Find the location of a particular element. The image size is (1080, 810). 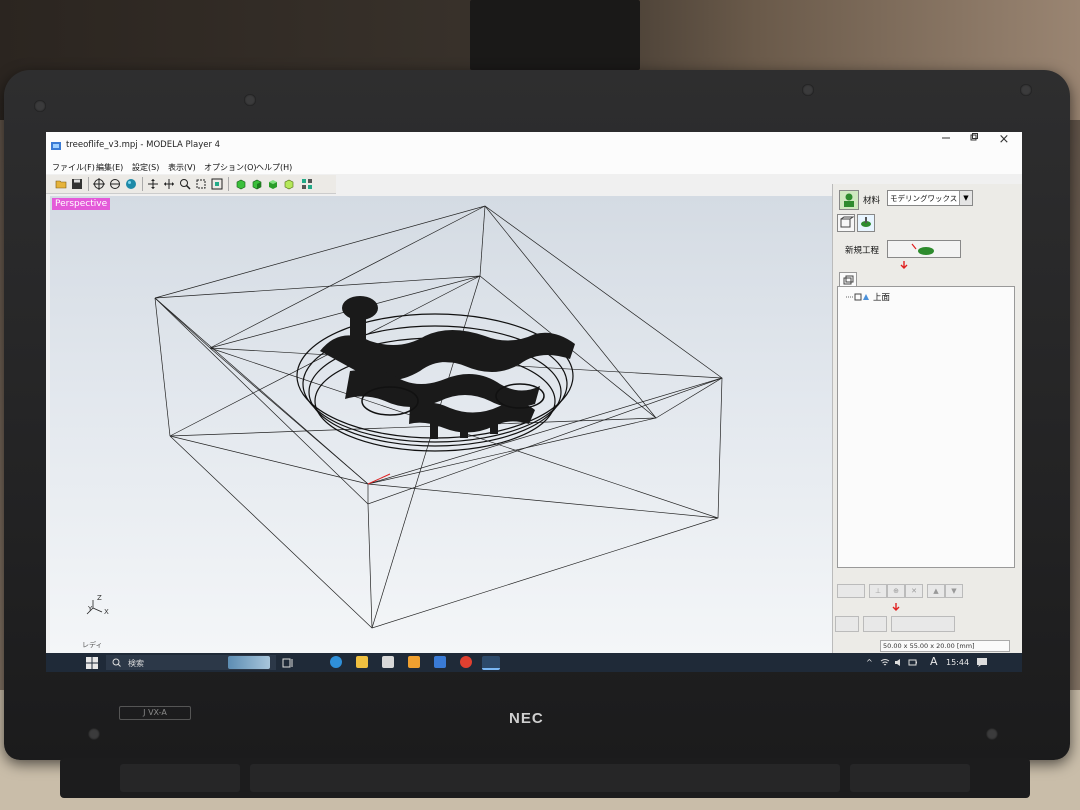

dimensions-readout: 50.00 x 55.00 x 20.00 [mm] is located at coordinates (945, 646).